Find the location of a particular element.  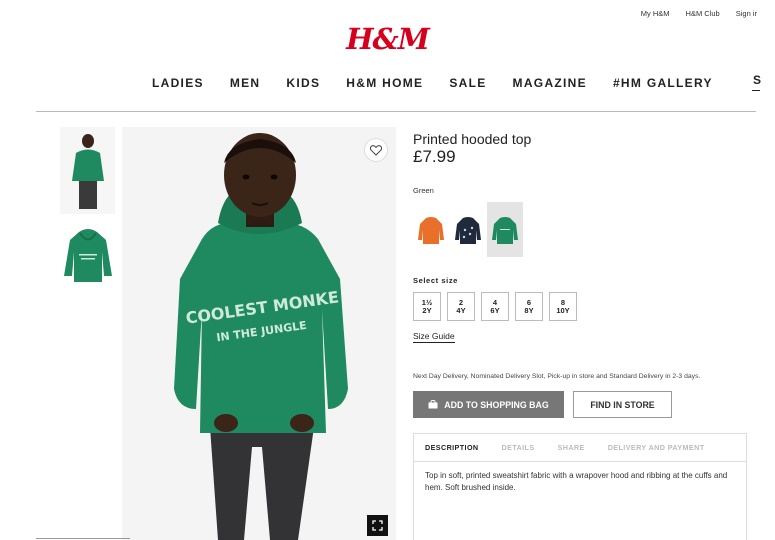

product-title: Printed hooded top is located at coordinates (472, 139).